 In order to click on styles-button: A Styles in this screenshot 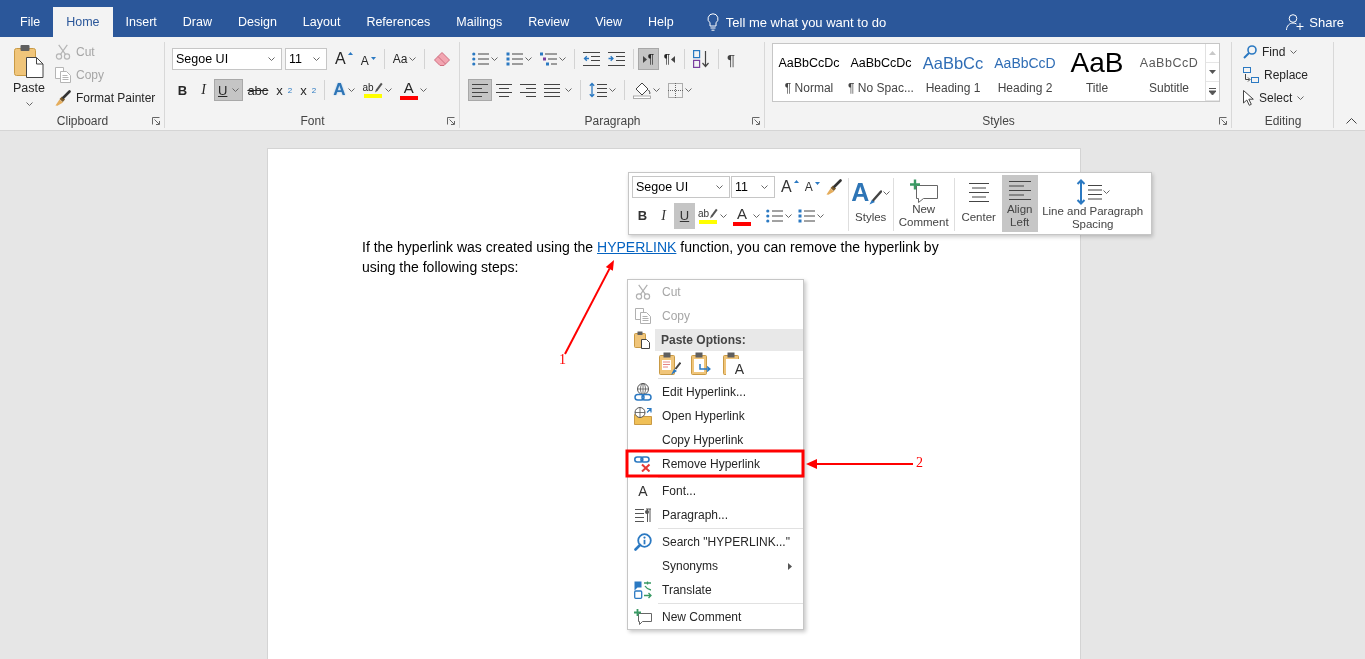, I will do `click(870, 203)`.